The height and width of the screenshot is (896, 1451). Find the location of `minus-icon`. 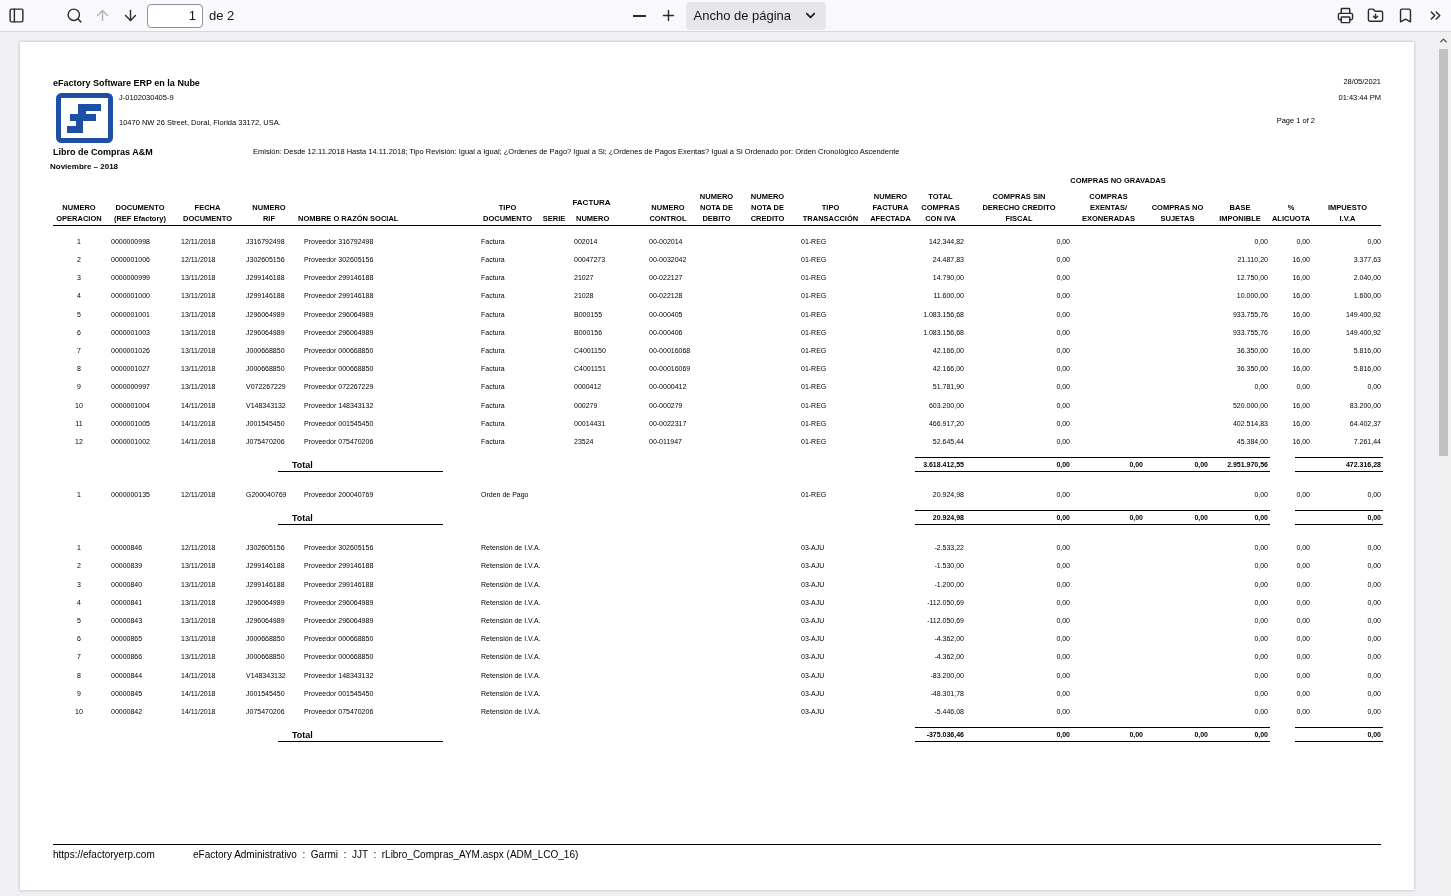

minus-icon is located at coordinates (639, 15).